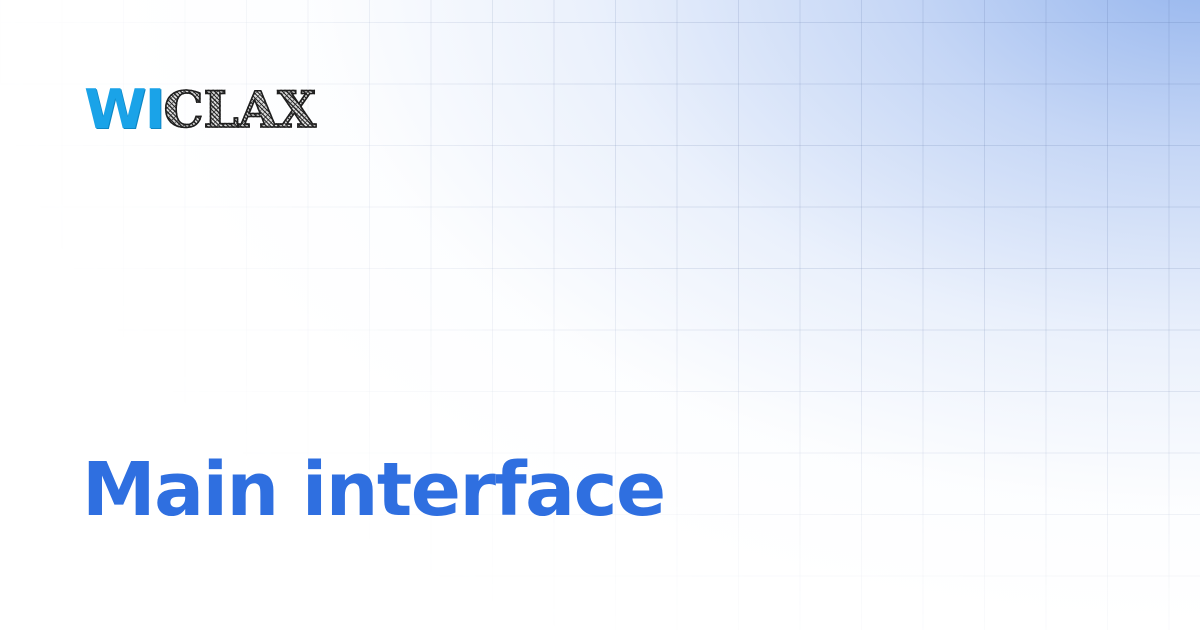 Image resolution: width=1200 pixels, height=630 pixels. I want to click on logo-clax-text: CLAX, so click(240, 109).